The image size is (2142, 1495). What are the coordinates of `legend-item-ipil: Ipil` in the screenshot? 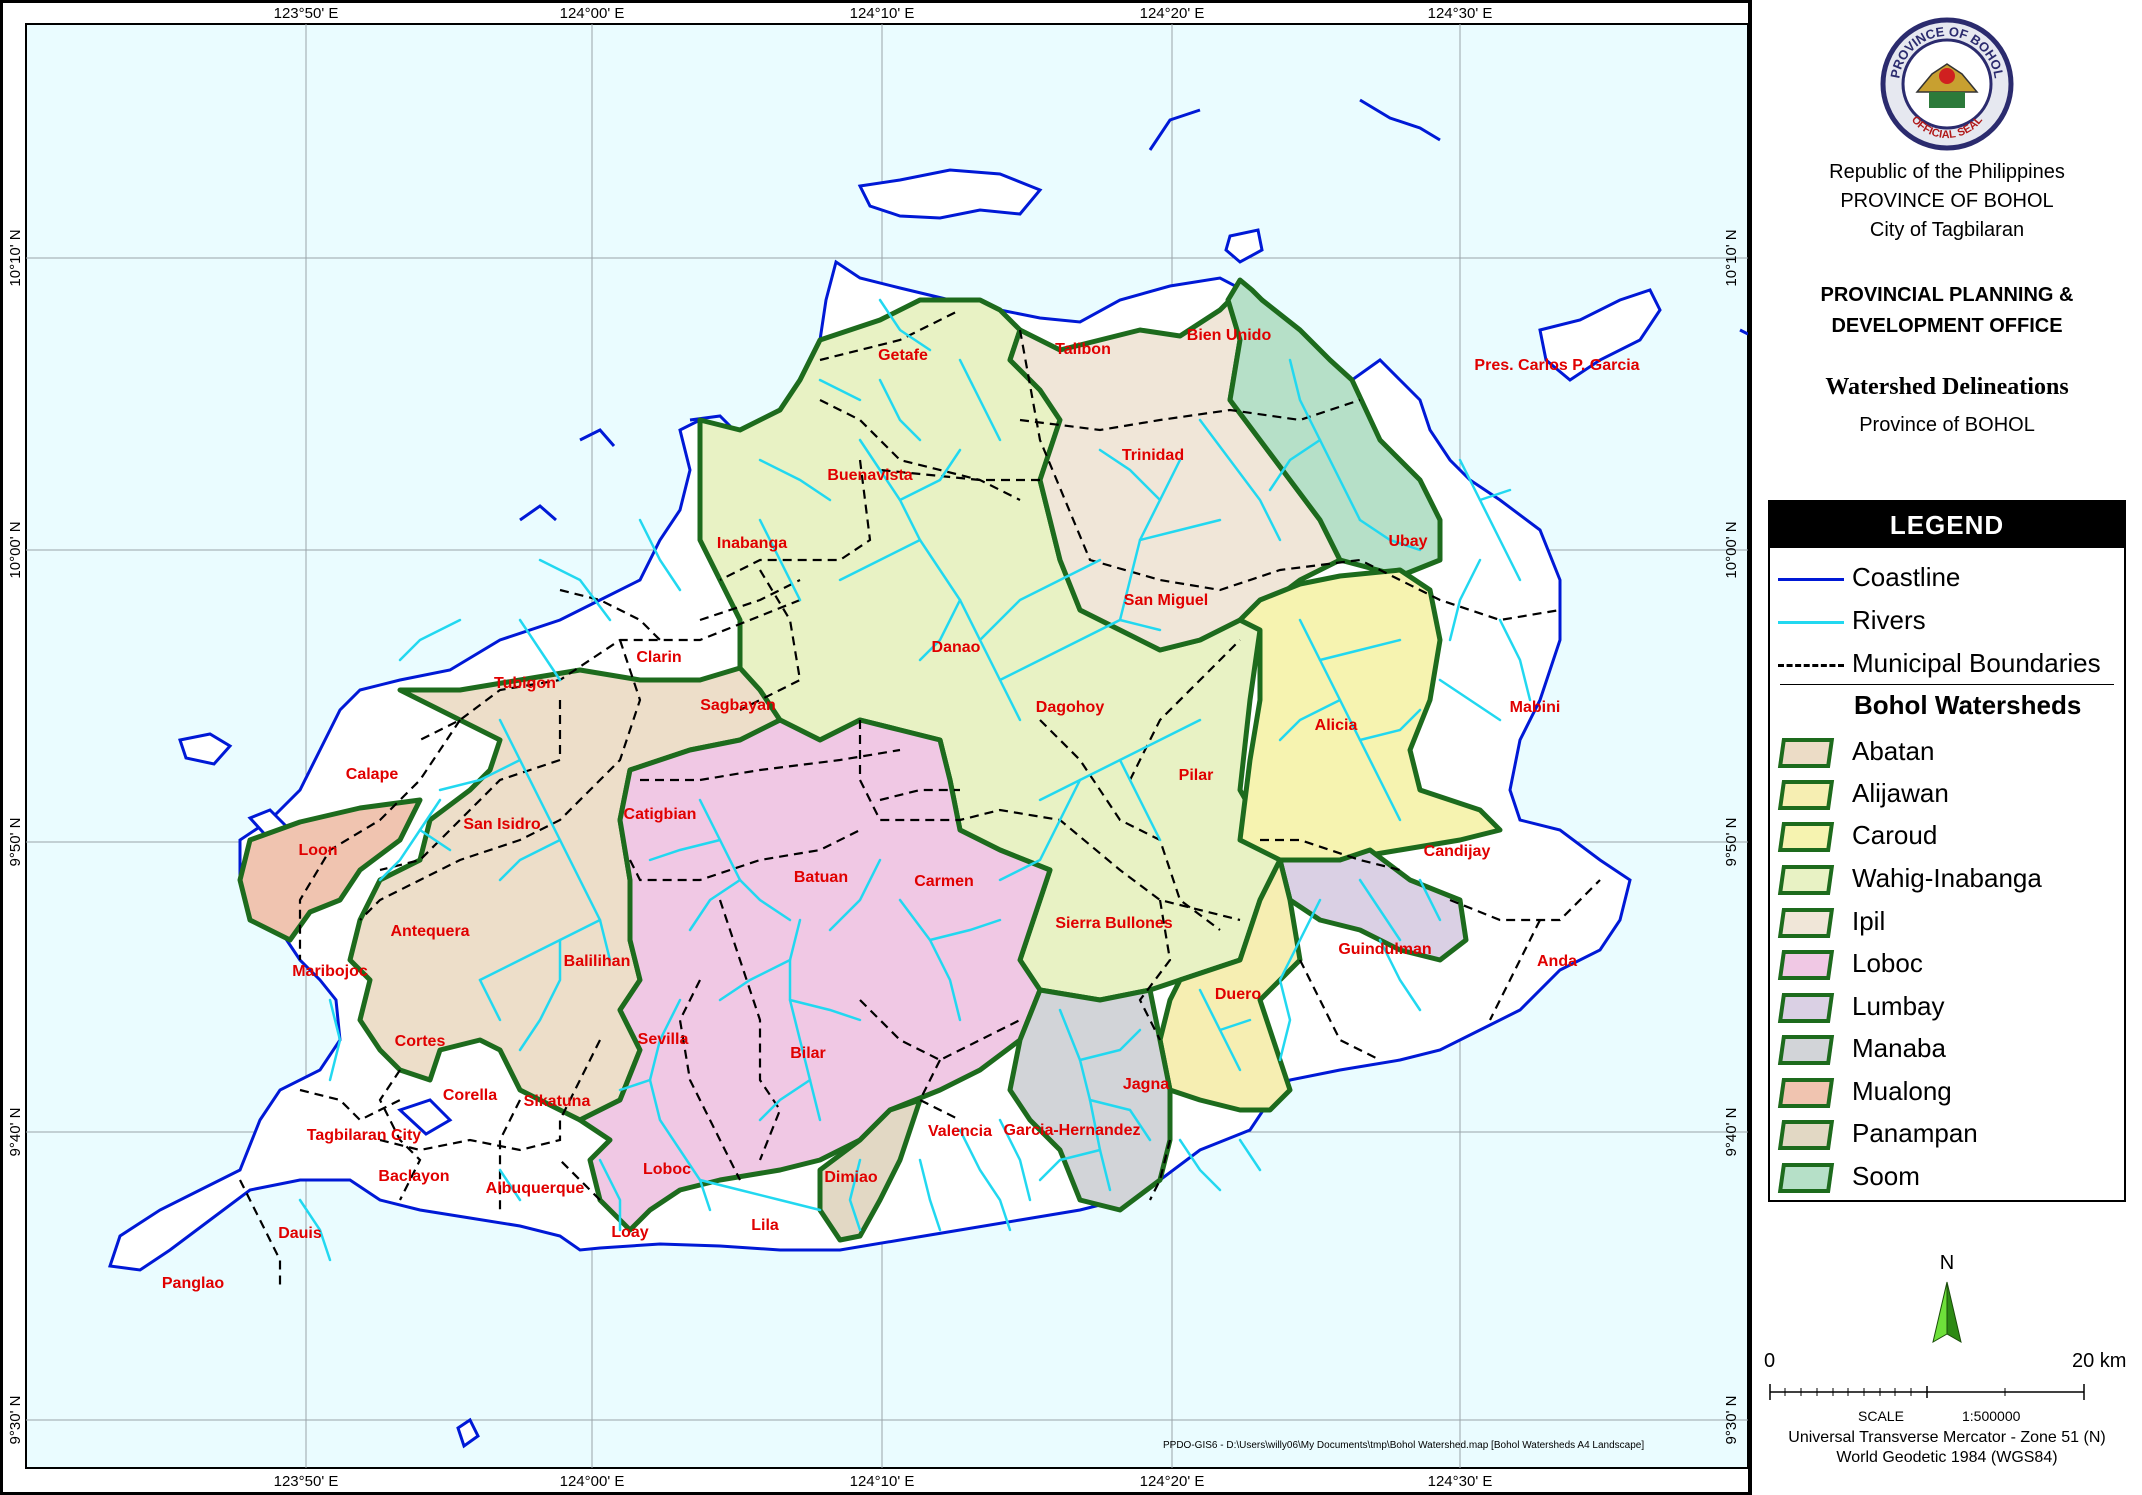 It's located at (1947, 922).